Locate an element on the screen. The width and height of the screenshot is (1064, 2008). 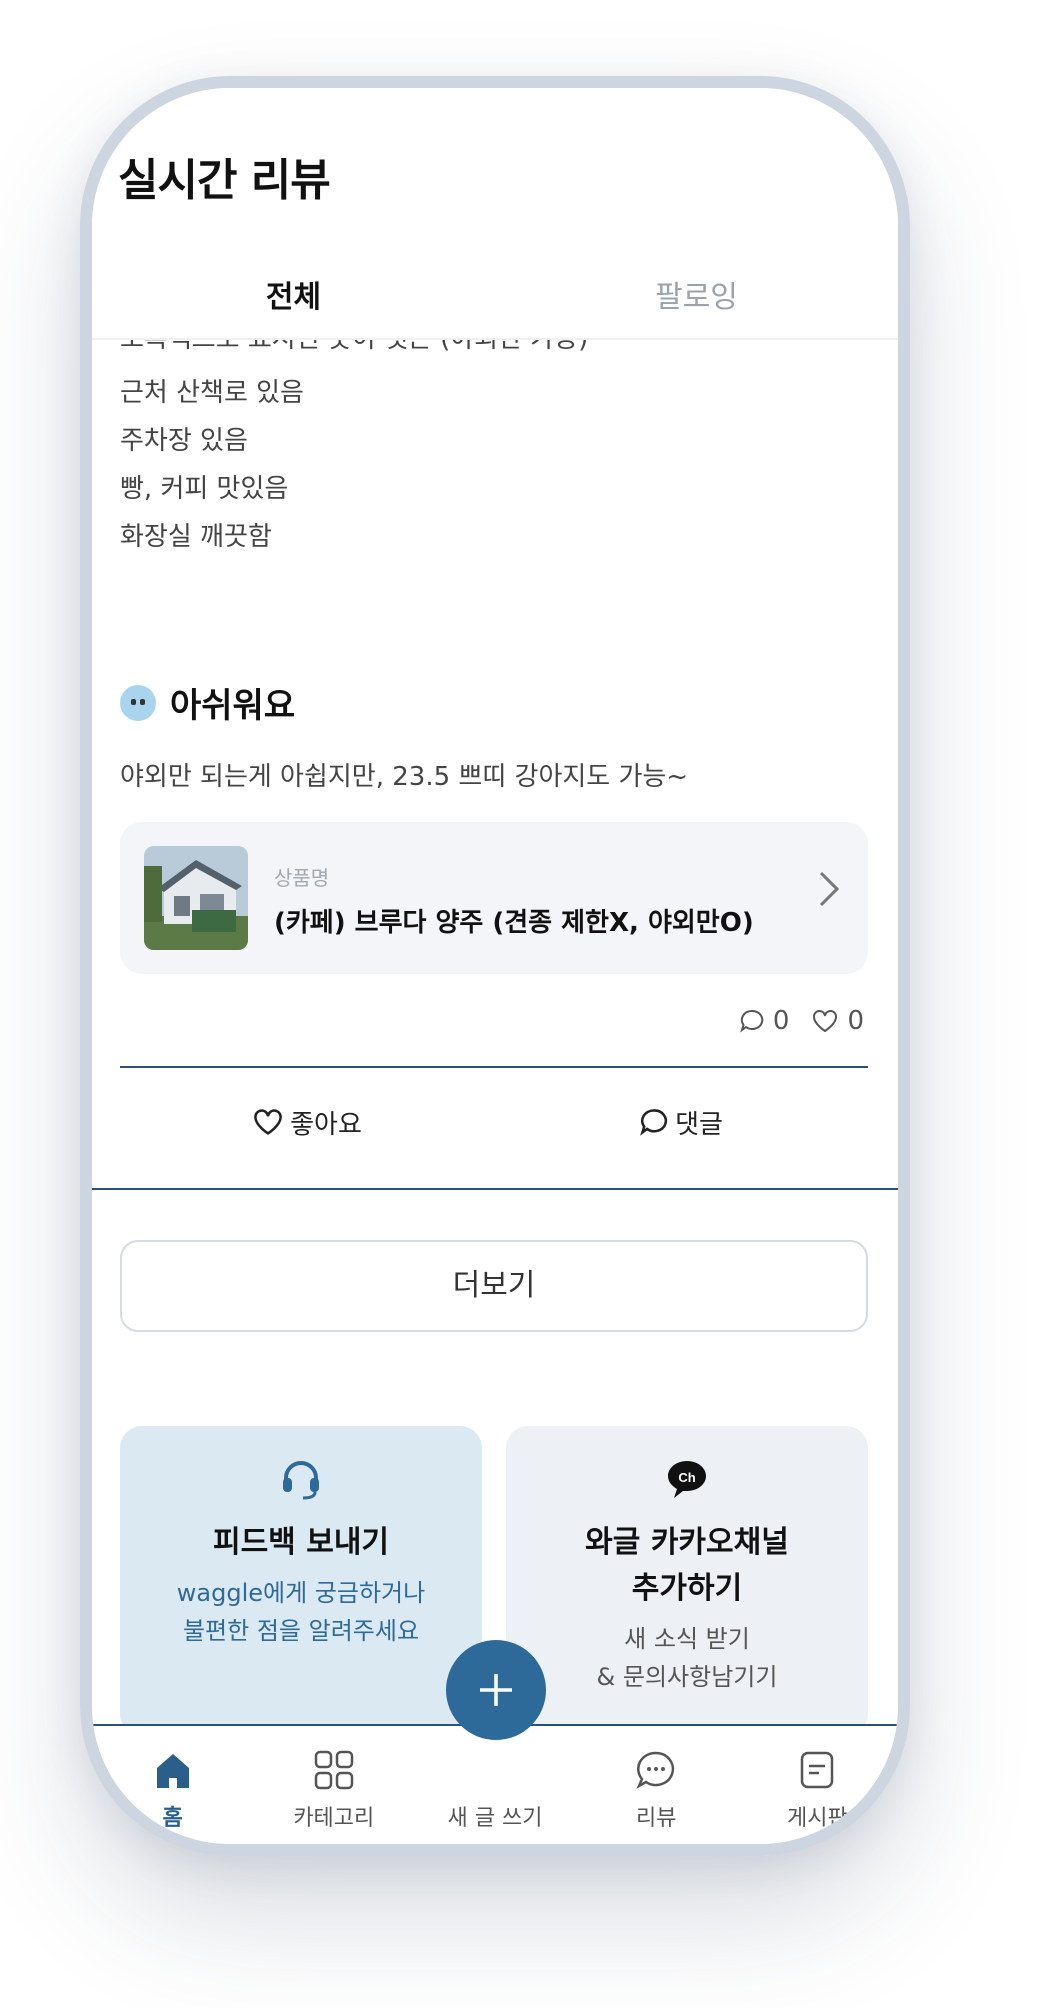
plus-icon is located at coordinates (496, 1690).